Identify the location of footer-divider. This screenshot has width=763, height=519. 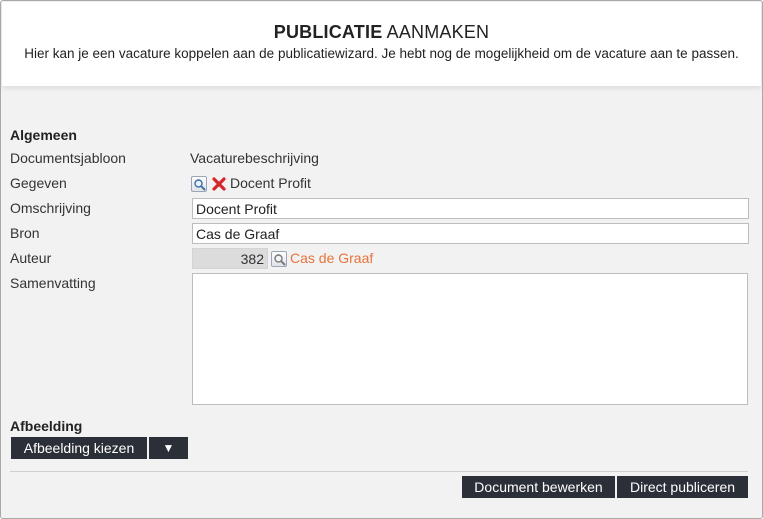
(379, 471).